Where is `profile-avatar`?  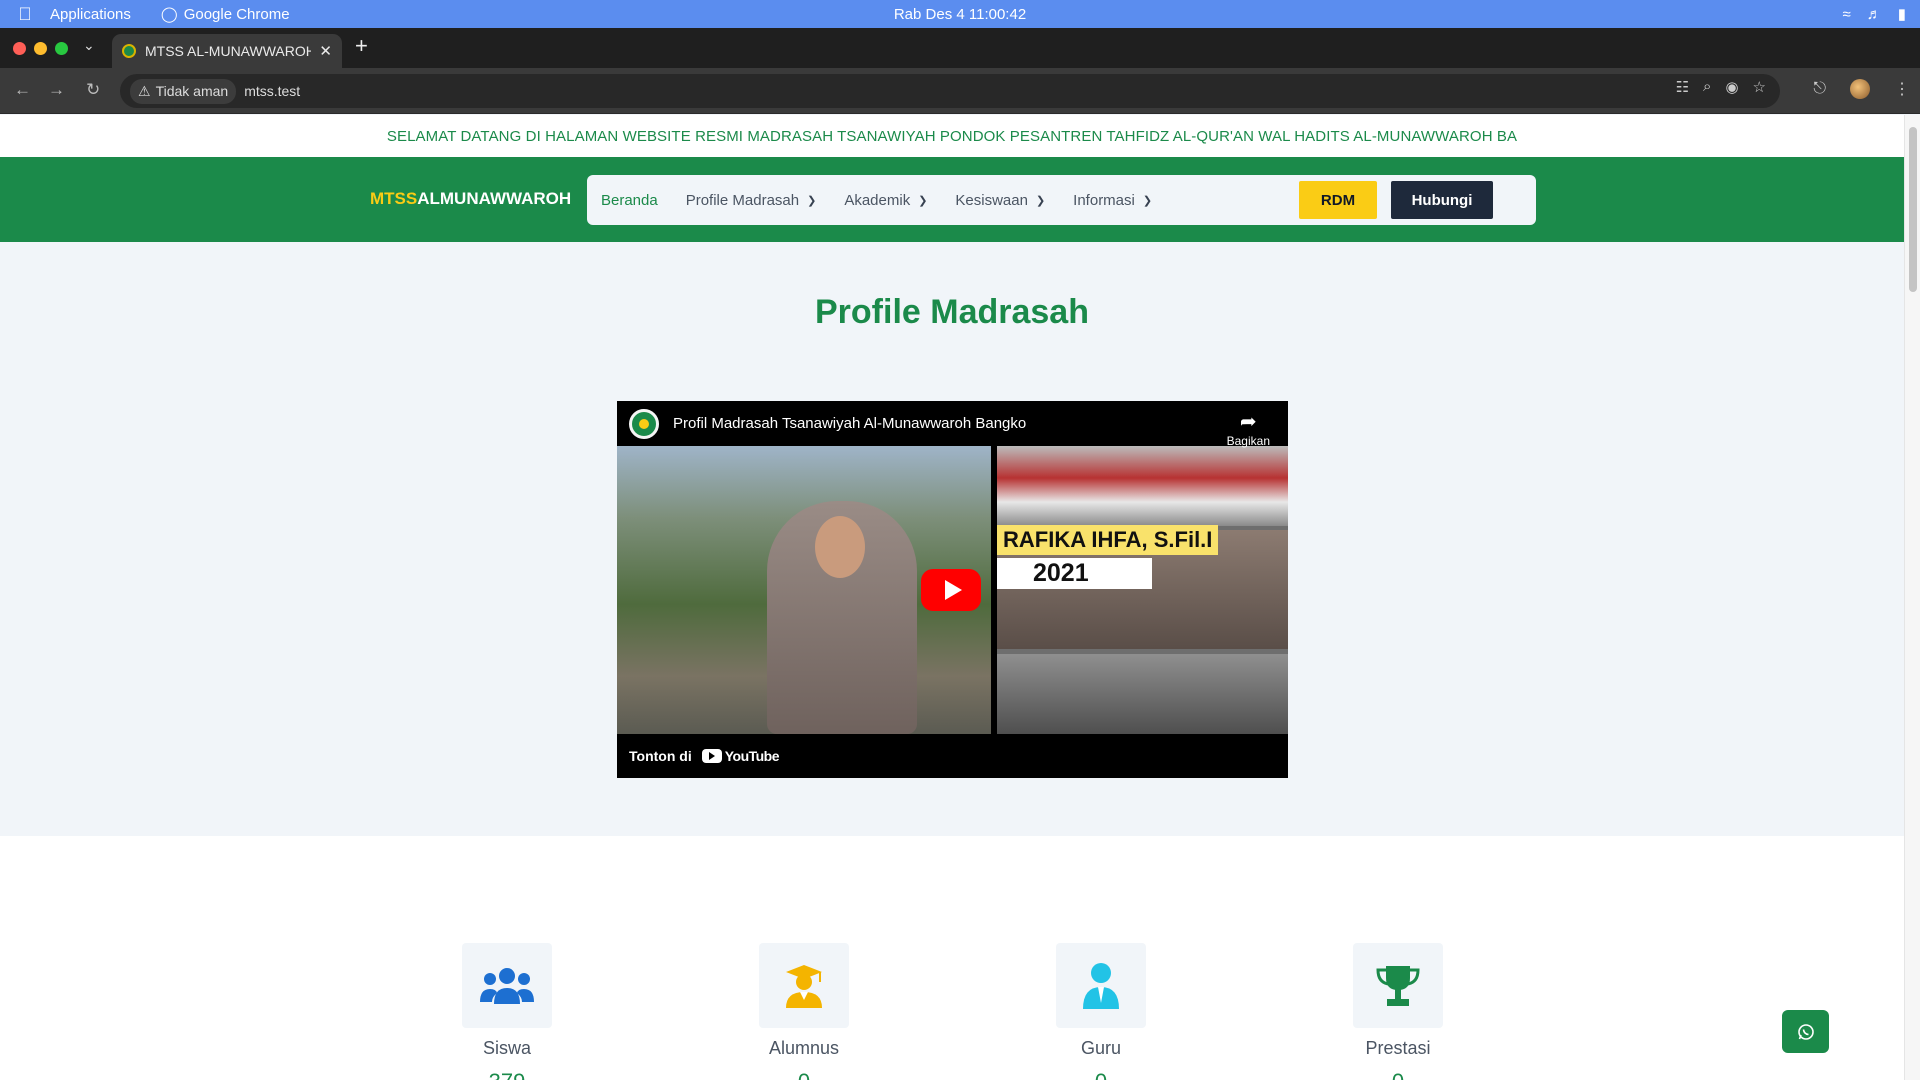 profile-avatar is located at coordinates (1860, 89).